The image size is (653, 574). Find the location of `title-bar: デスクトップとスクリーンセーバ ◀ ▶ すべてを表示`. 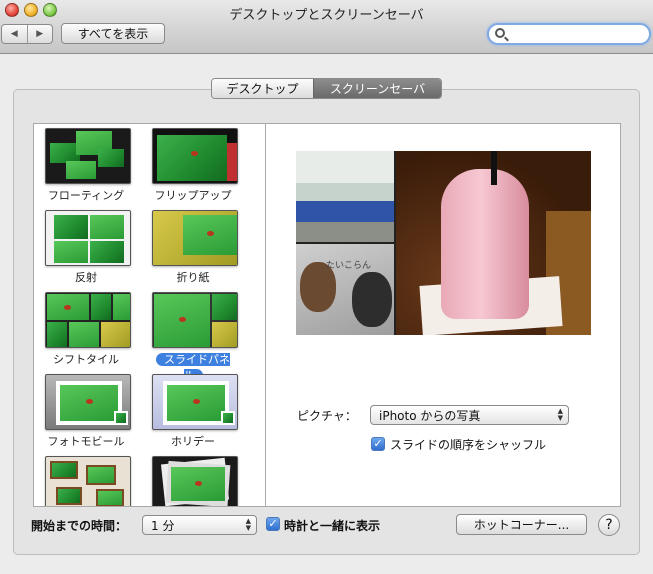

title-bar: デスクトップとスクリーンセーバ ◀ ▶ すべてを表示 is located at coordinates (326, 27).